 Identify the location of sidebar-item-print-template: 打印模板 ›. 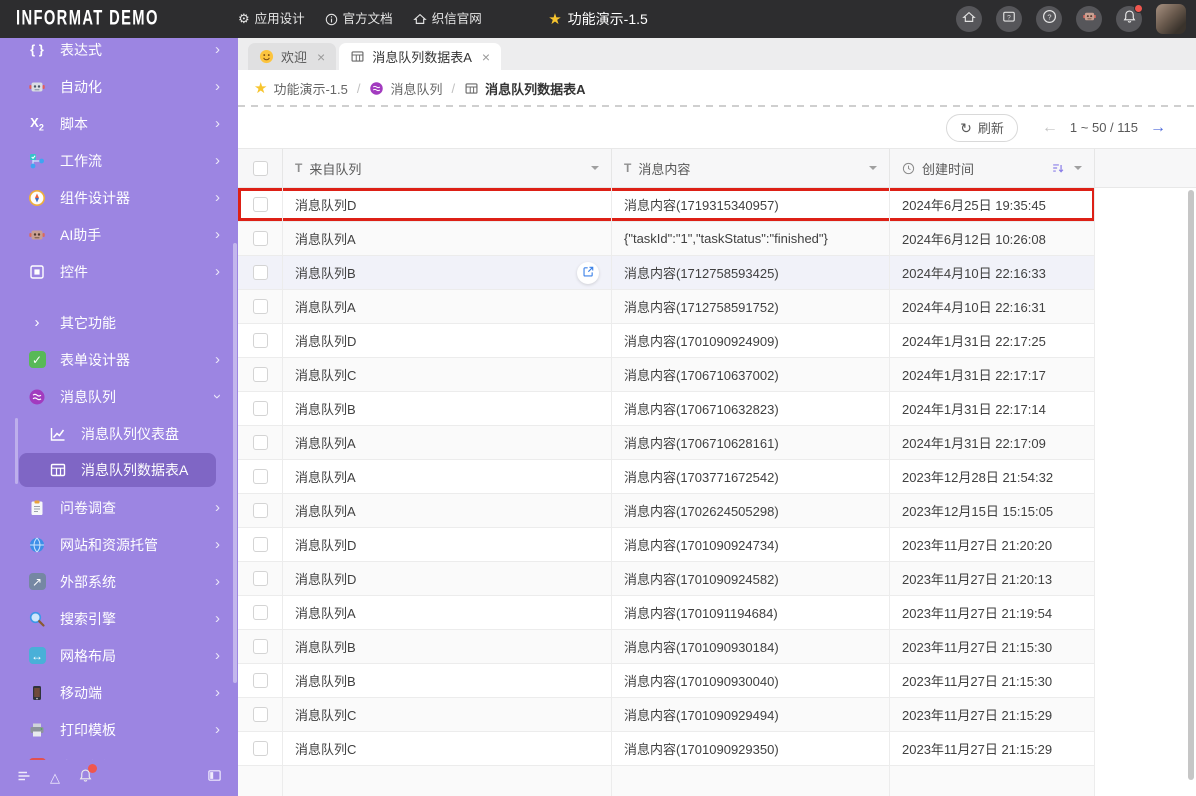
(119, 729).